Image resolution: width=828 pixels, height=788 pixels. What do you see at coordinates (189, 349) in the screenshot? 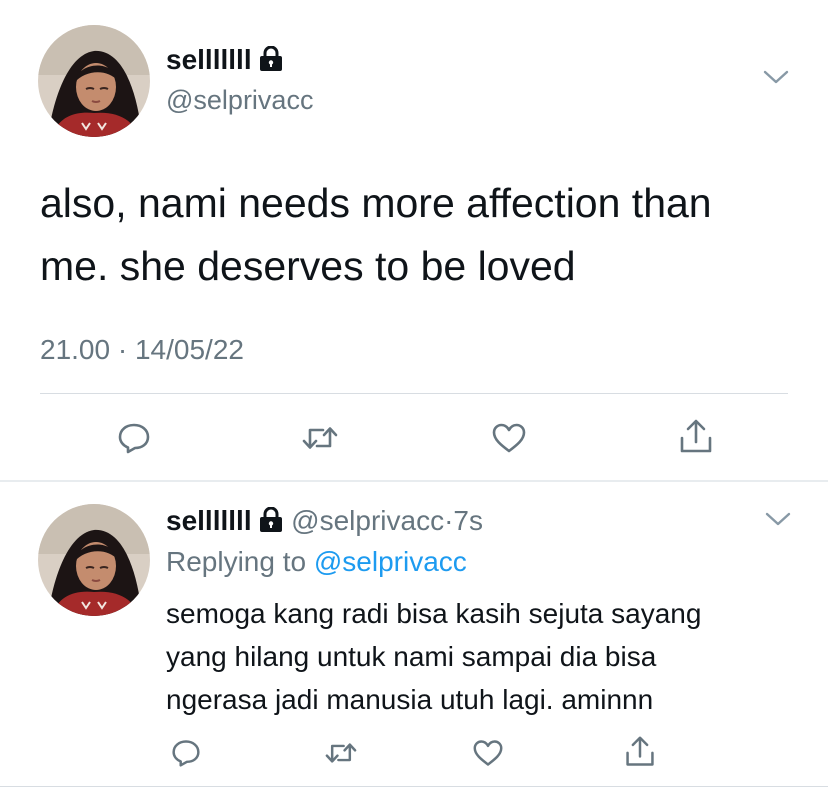
I see `date: 14/05/22` at bounding box center [189, 349].